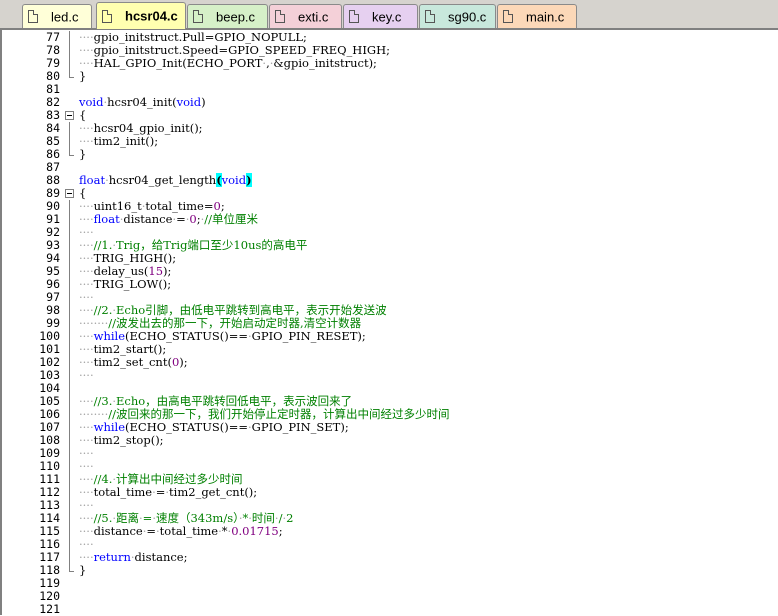 This screenshot has height=616, width=778. What do you see at coordinates (234, 401) in the screenshot?
I see `comment: Echo，由高电平跳转回低电平，表示波回来了` at bounding box center [234, 401].